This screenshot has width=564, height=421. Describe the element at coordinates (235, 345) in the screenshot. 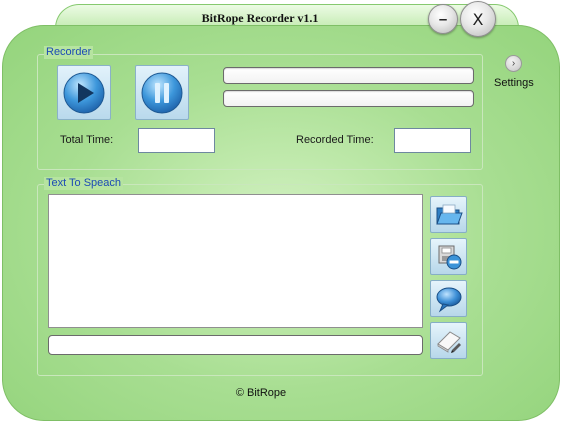

I see `speech-input-field` at that location.